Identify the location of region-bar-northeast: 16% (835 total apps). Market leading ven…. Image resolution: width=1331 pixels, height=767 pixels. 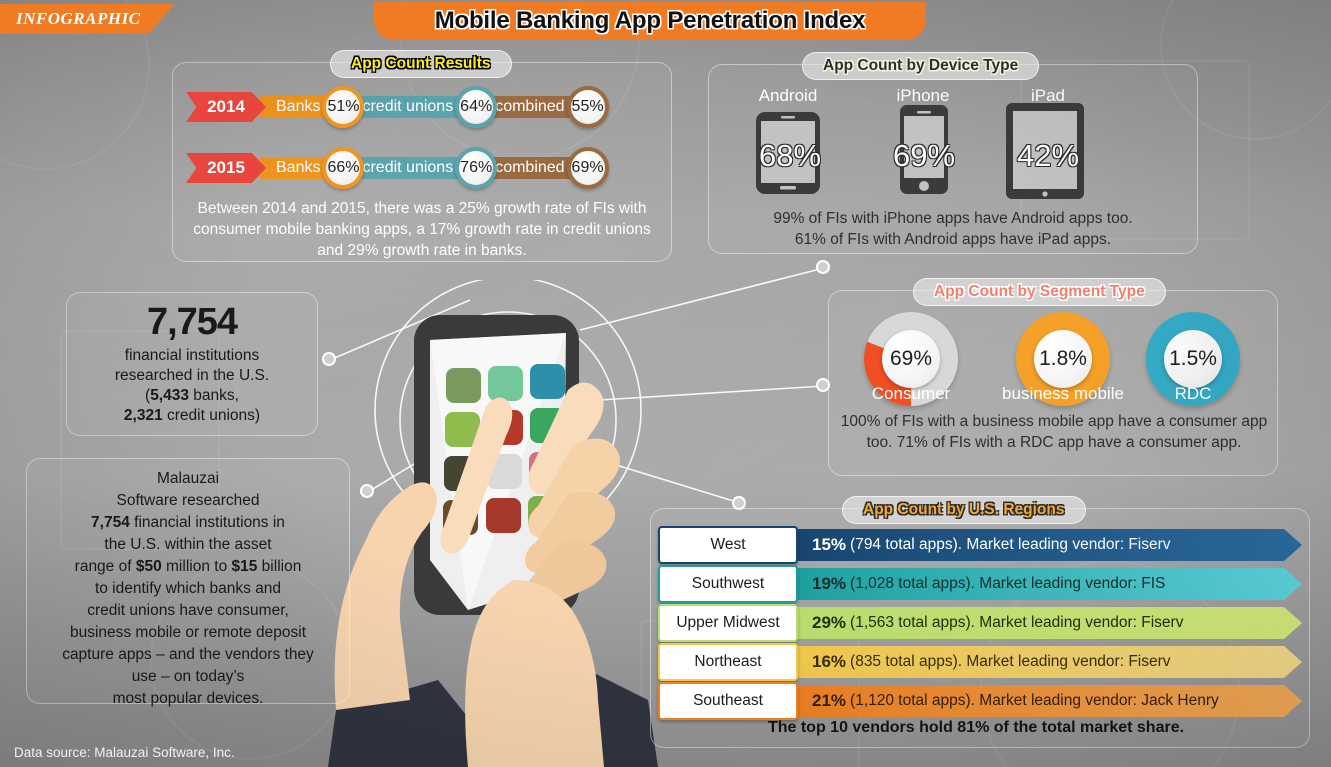
(1046, 662).